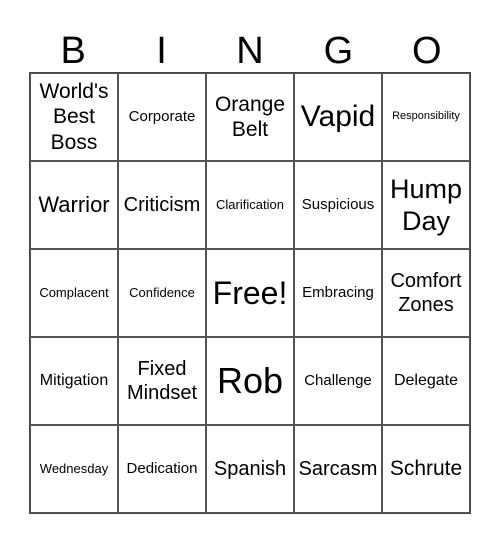 The width and height of the screenshot is (500, 544). Describe the element at coordinates (338, 205) in the screenshot. I see `bingo-cell: Suspicious` at that location.